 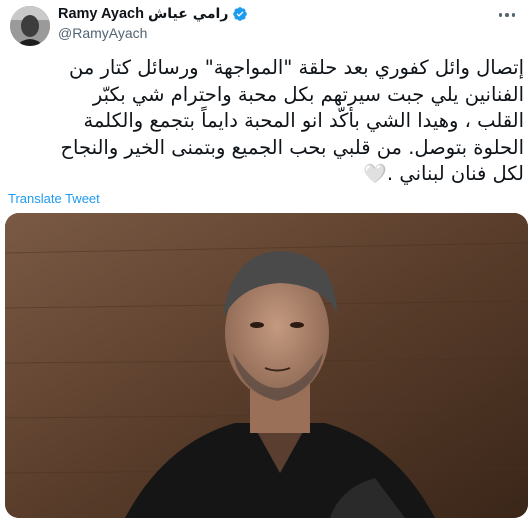 What do you see at coordinates (507, 15) in the screenshot?
I see `more-options-icon` at bounding box center [507, 15].